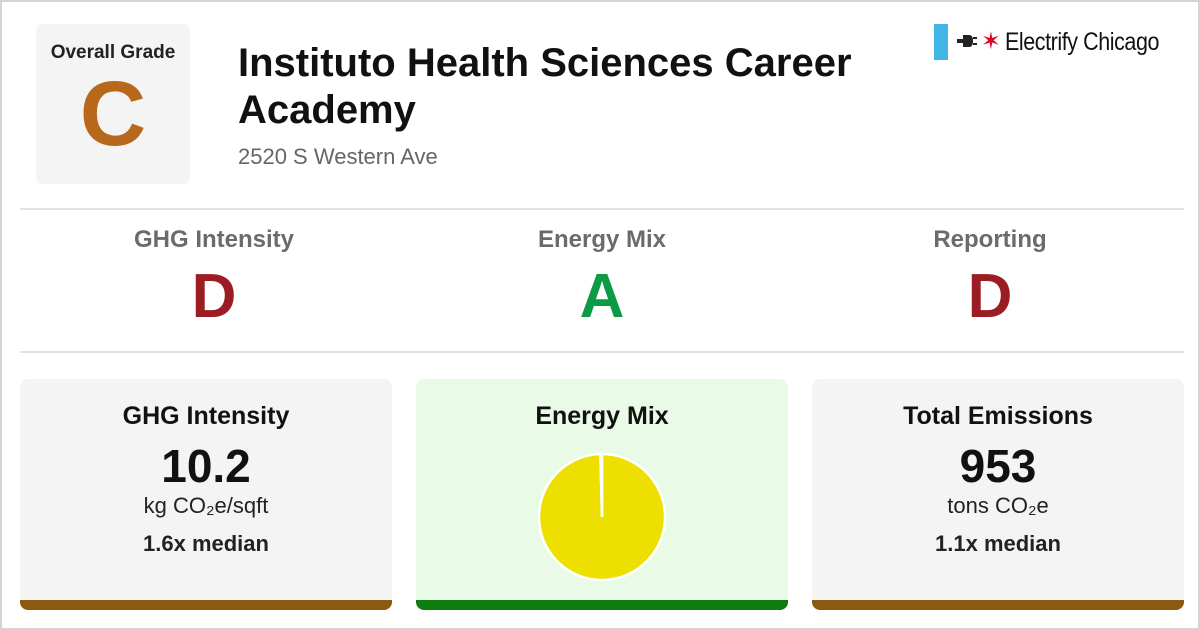  Describe the element at coordinates (113, 114) in the screenshot. I see `overall-grade-letter: C` at that location.